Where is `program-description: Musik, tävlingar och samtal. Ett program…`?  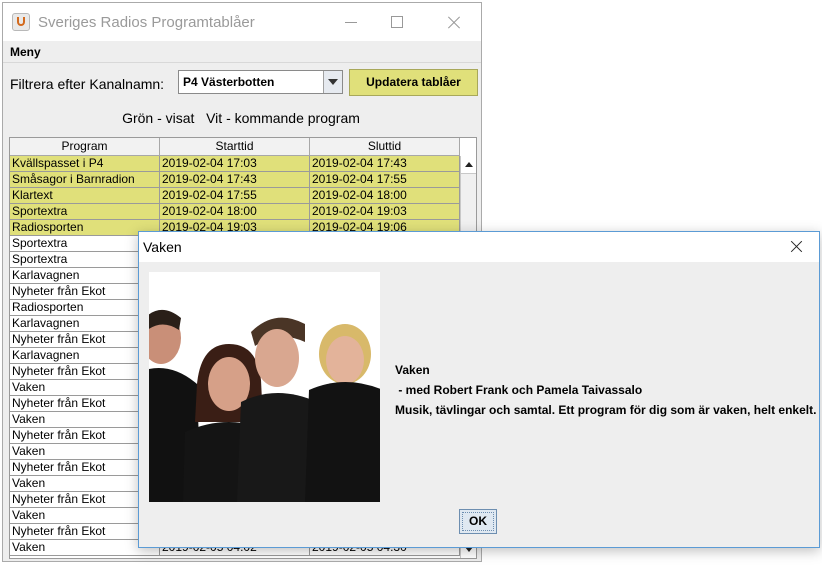 program-description: Musik, tävlingar och samtal. Ett program… is located at coordinates (606, 410).